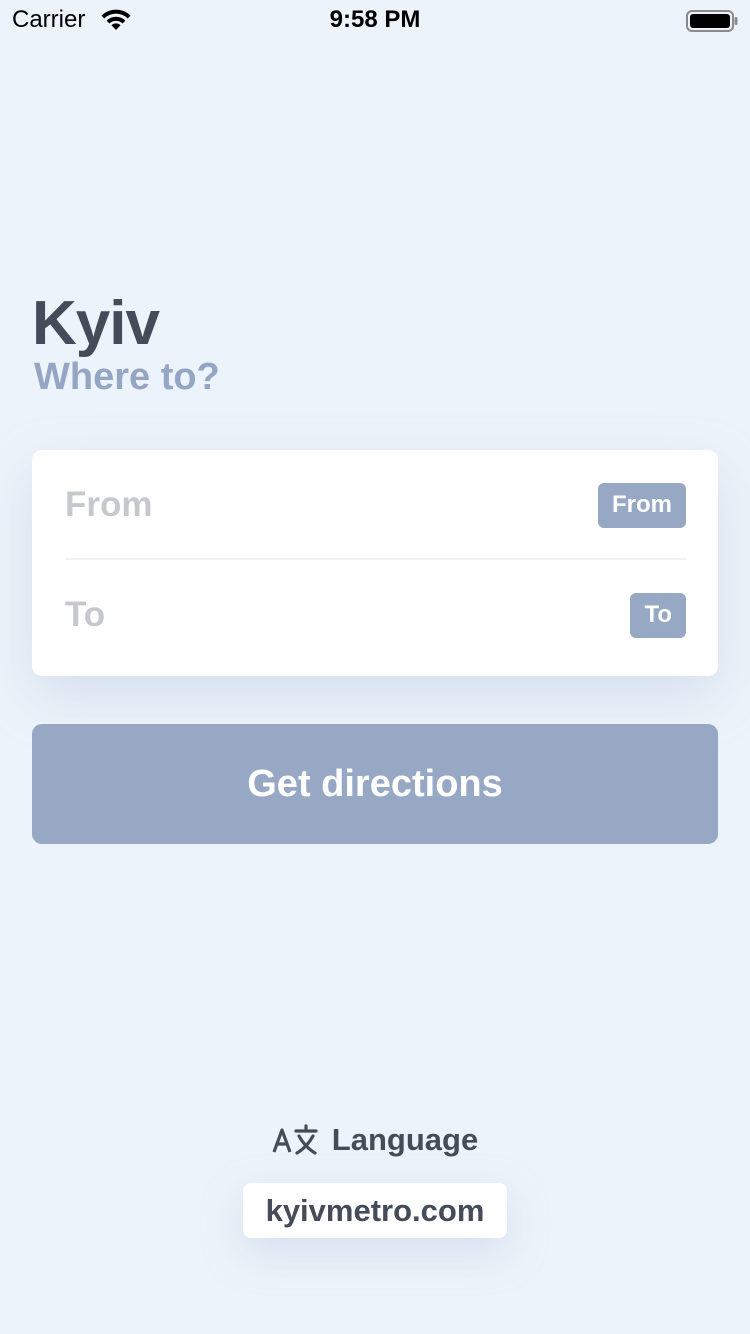 Image resolution: width=750 pixels, height=1334 pixels. Describe the element at coordinates (375, 1210) in the screenshot. I see `website-link: kyivmetro.com` at that location.